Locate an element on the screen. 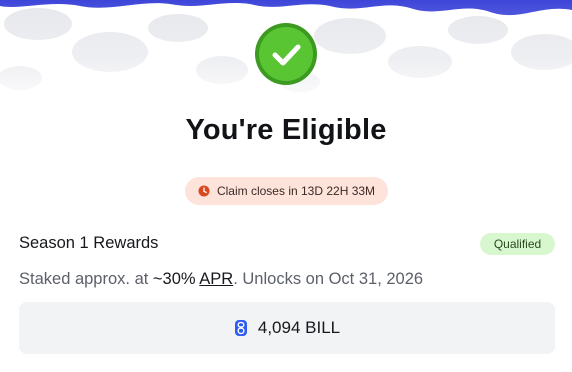  apr-link: APR is located at coordinates (216, 279).